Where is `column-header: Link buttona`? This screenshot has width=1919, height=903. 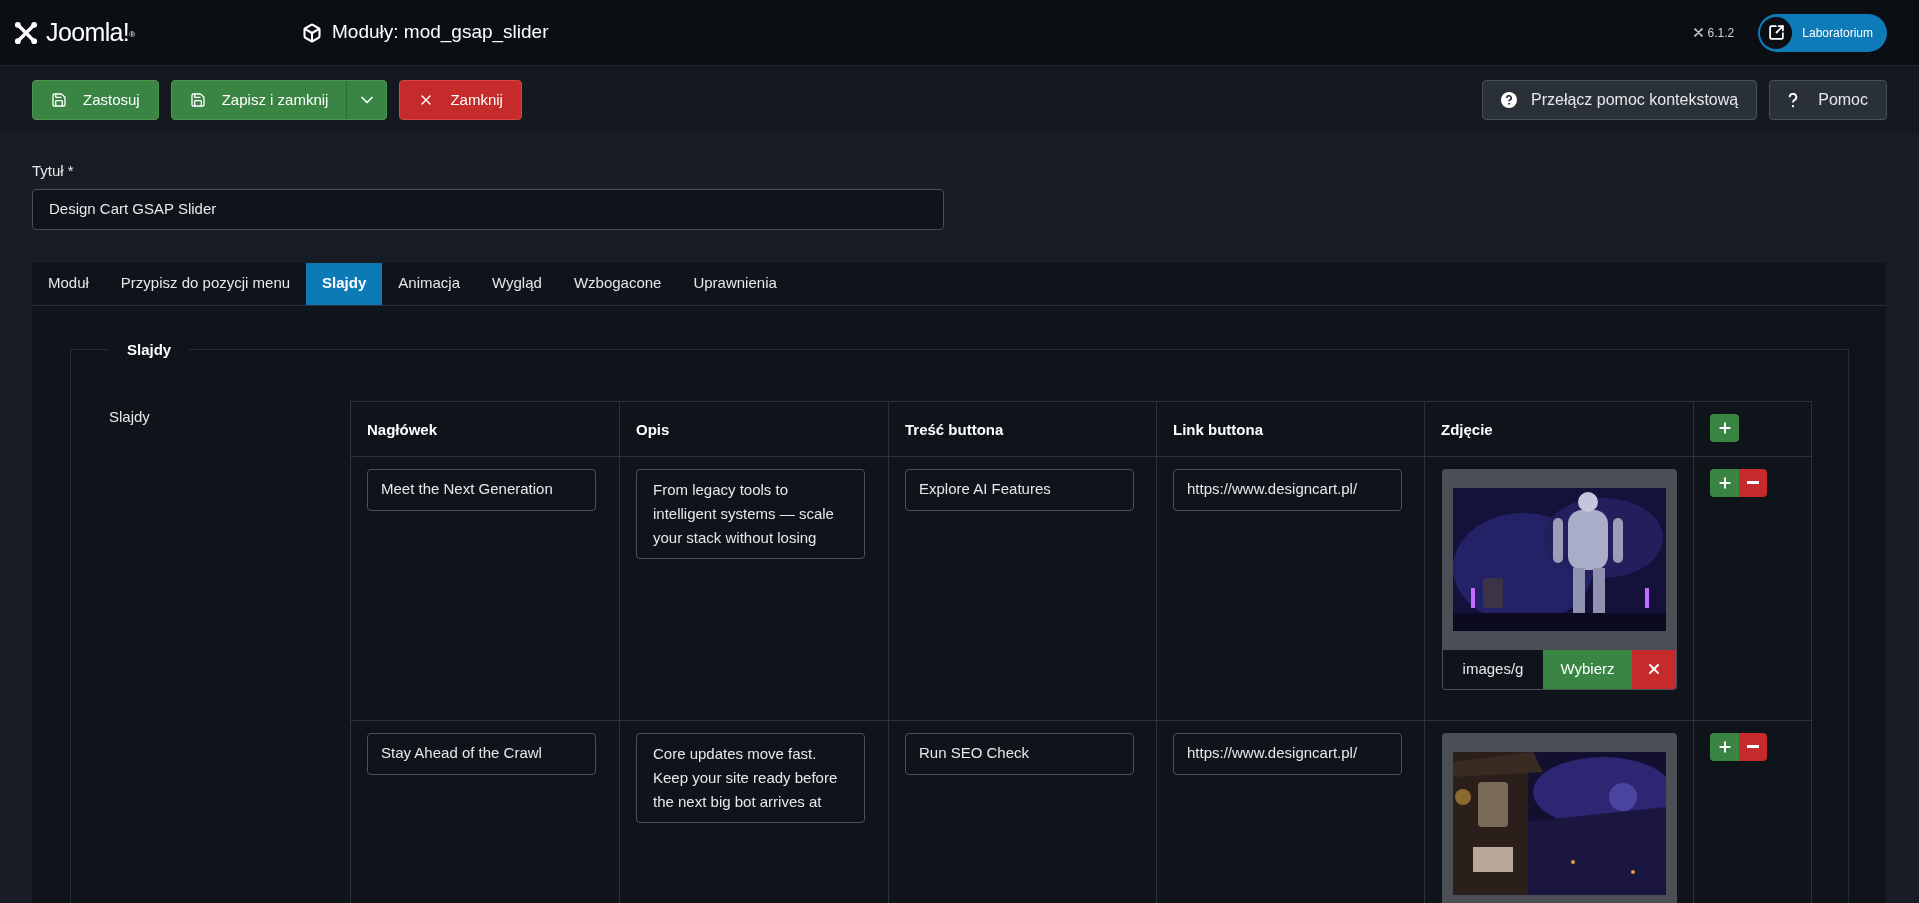 column-header: Link buttona is located at coordinates (1291, 428).